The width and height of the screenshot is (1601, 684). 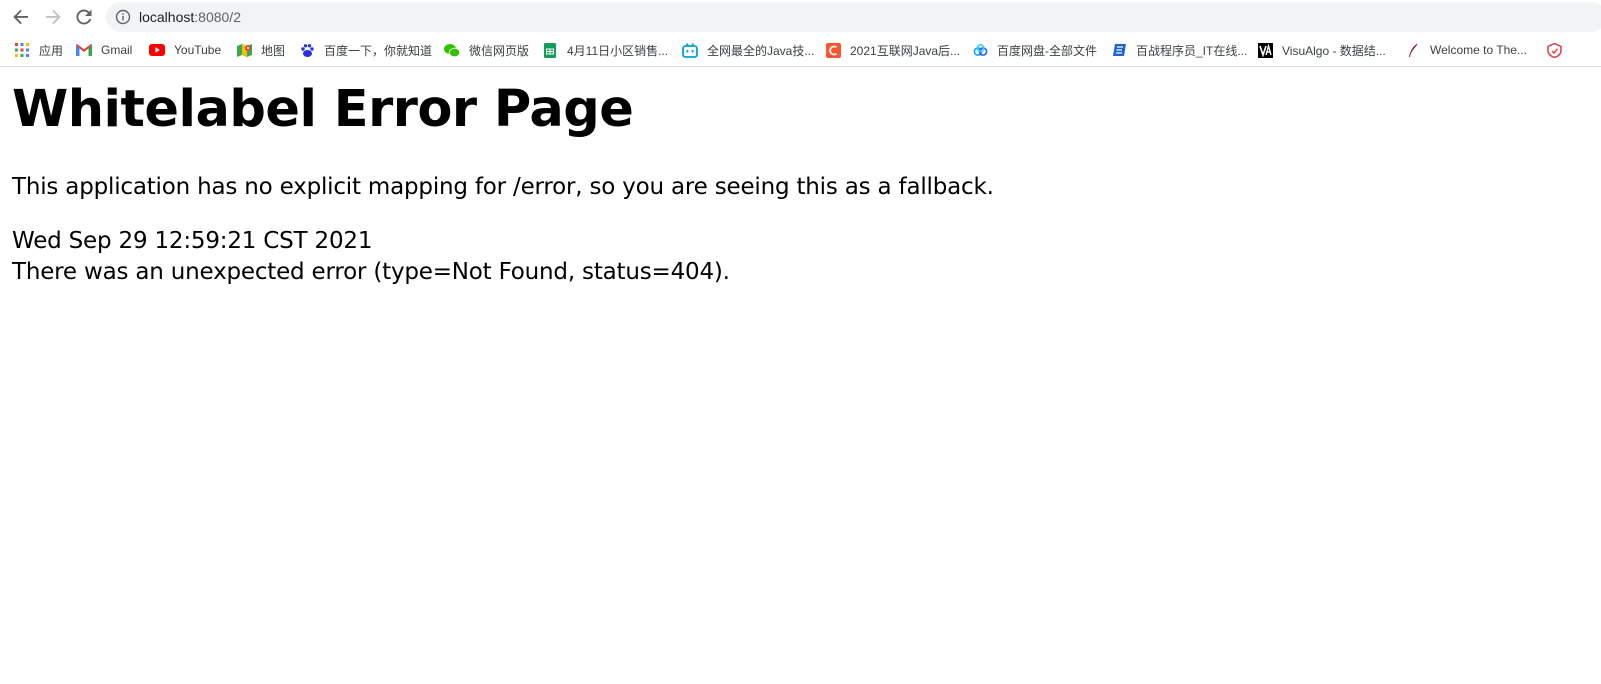 I want to click on bookmark-gmail: Gmail, so click(x=104, y=50).